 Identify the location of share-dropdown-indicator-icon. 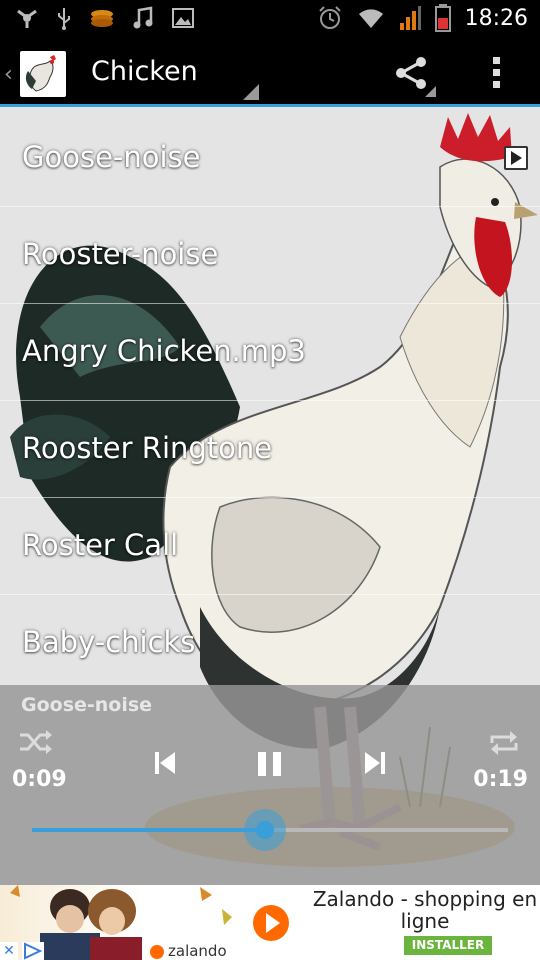
(430, 91).